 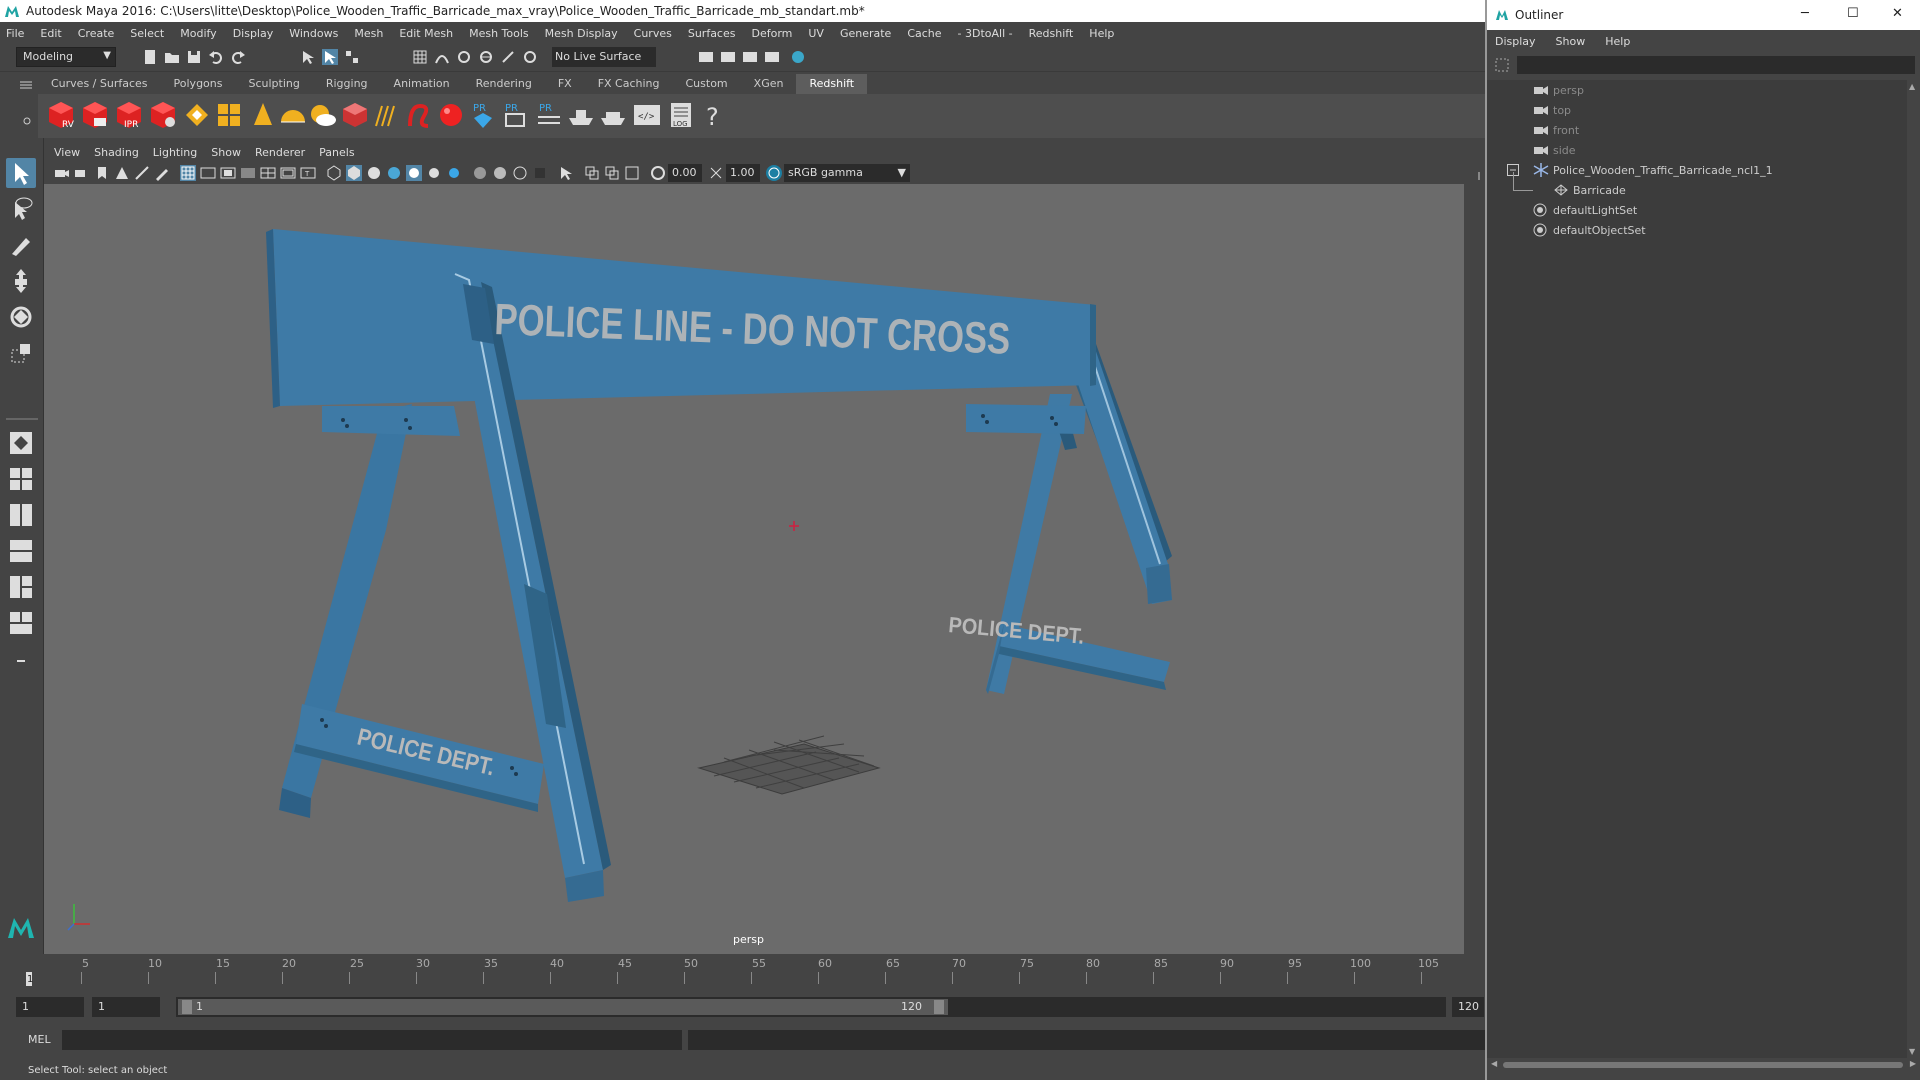 What do you see at coordinates (66, 57) in the screenshot?
I see `menu-set-dropdown: Modeling ▼` at bounding box center [66, 57].